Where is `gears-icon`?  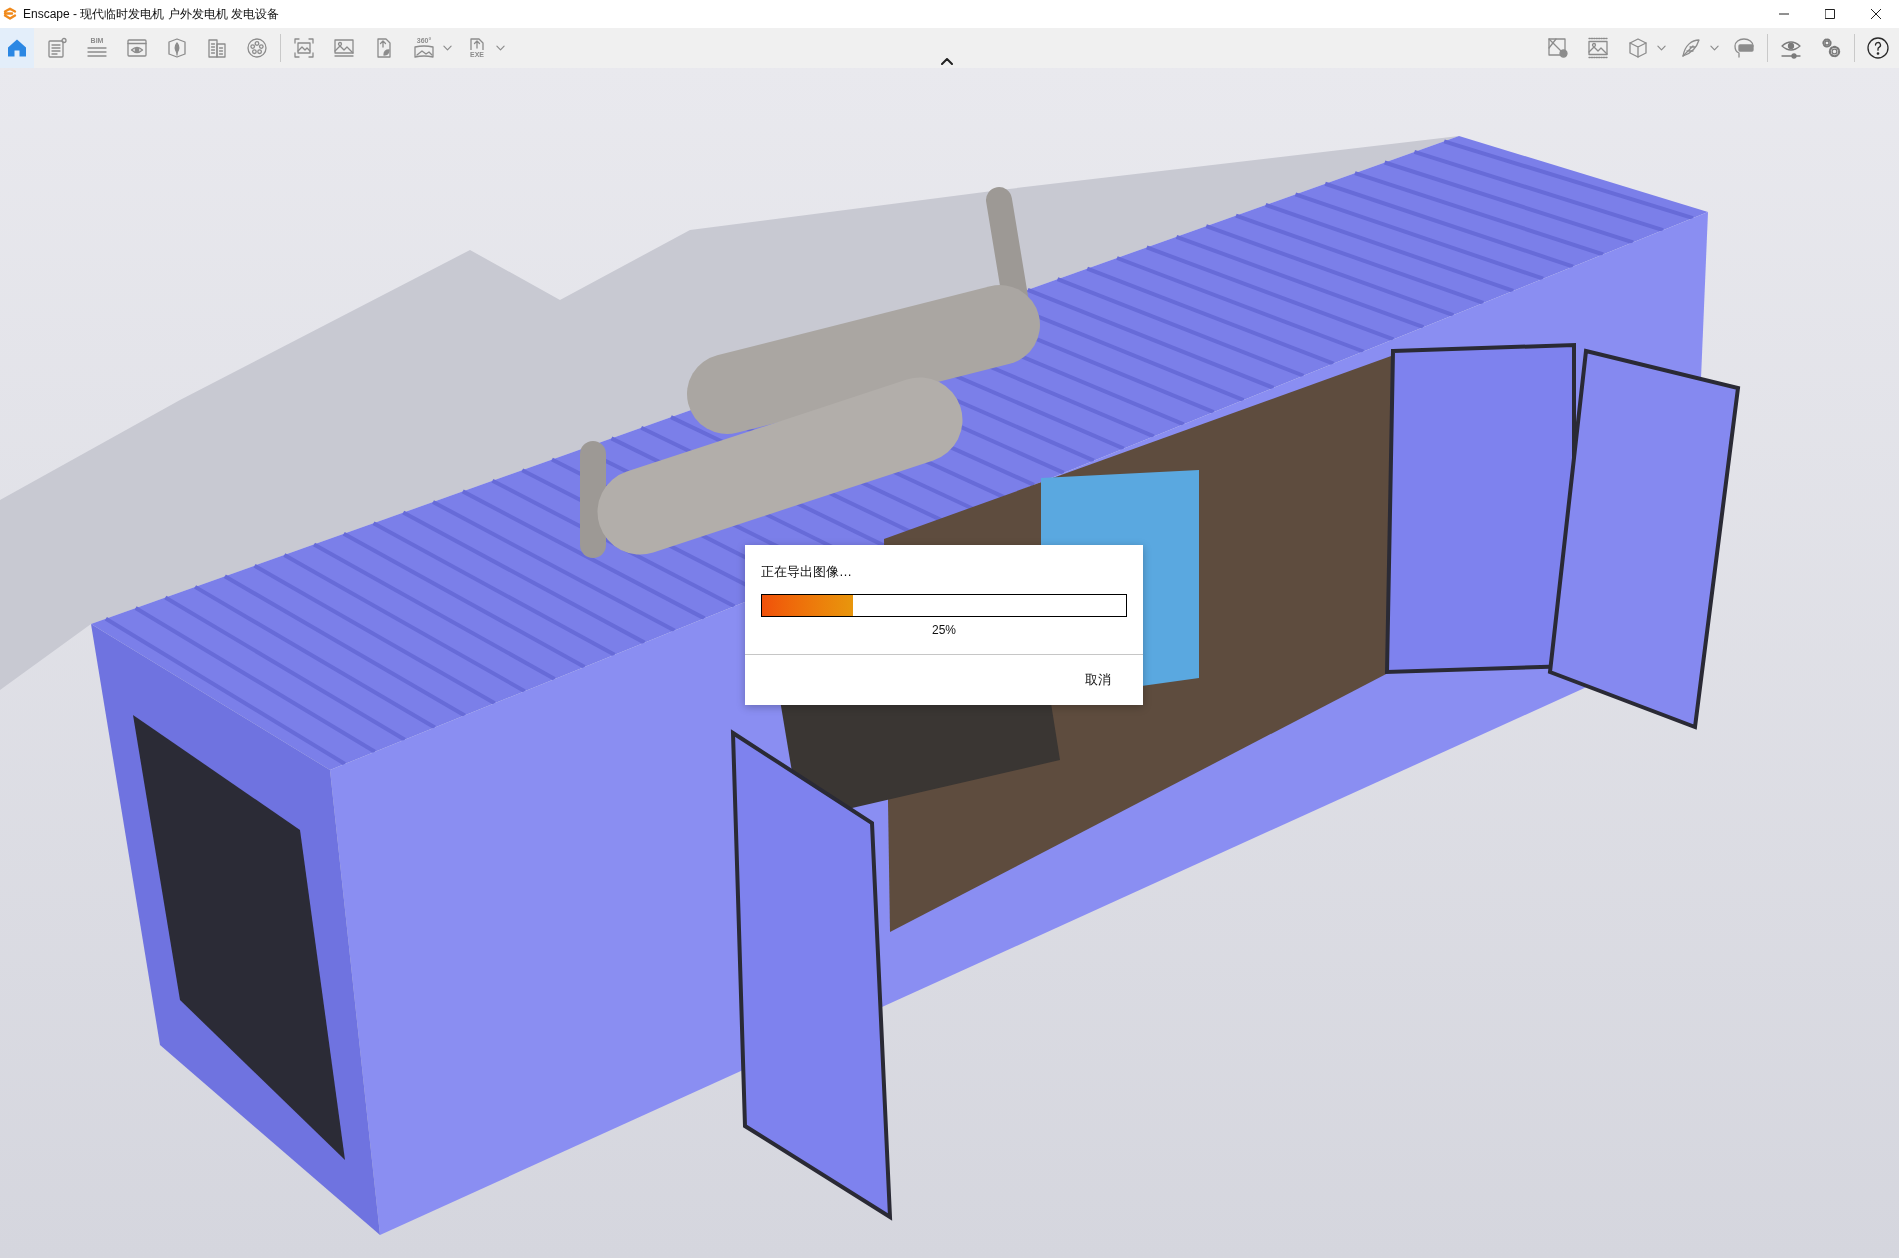
gears-icon is located at coordinates (1831, 48).